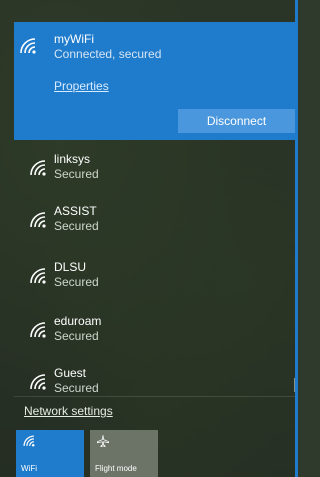  I want to click on network-name: ASSIST, so click(75, 211).